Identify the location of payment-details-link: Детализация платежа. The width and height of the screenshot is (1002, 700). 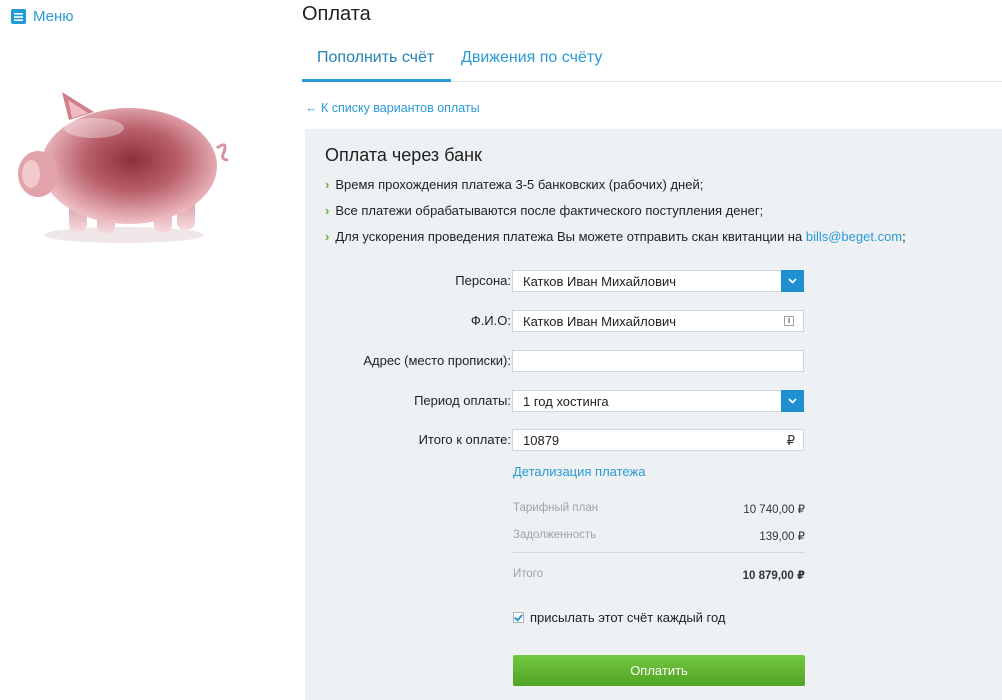
(579, 471).